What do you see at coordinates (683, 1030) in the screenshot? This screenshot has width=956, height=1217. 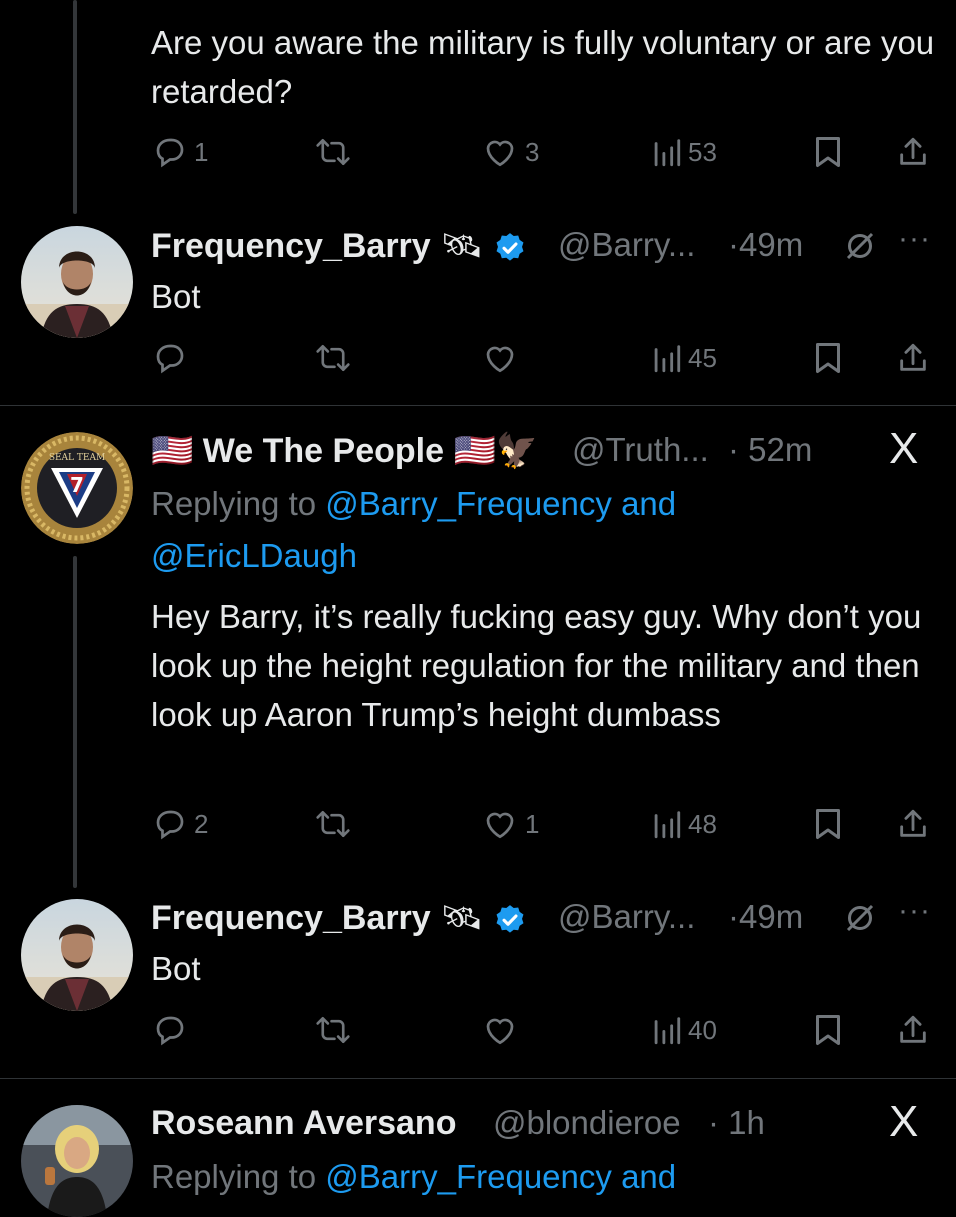 I see `views-button: 40` at bounding box center [683, 1030].